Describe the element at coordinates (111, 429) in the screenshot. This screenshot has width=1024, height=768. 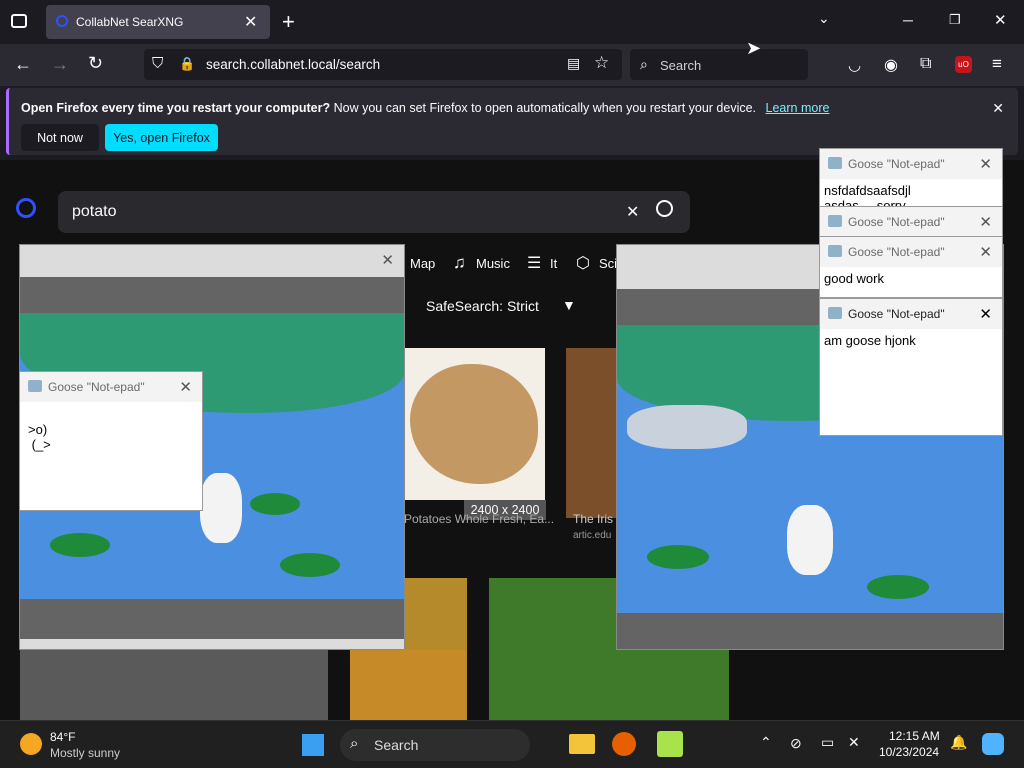
I see `note-text: >o) (_>` at that location.